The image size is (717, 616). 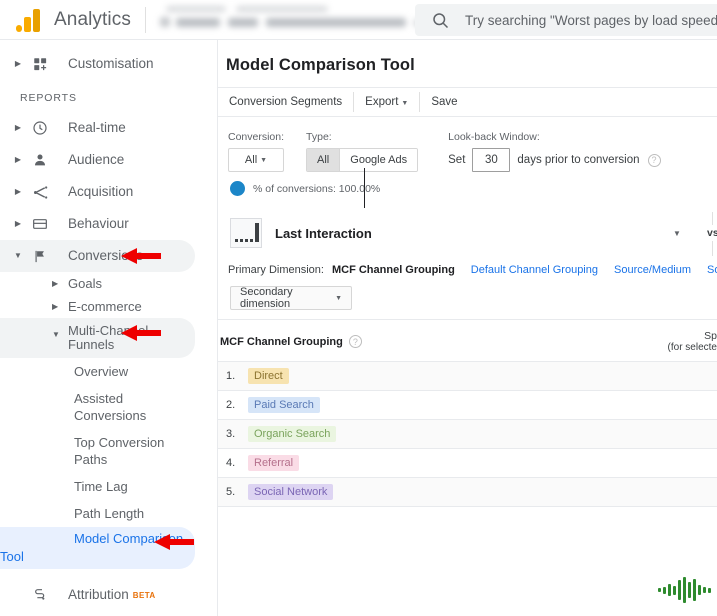 I want to click on type-control: Type: All Google Ads, so click(x=362, y=151).